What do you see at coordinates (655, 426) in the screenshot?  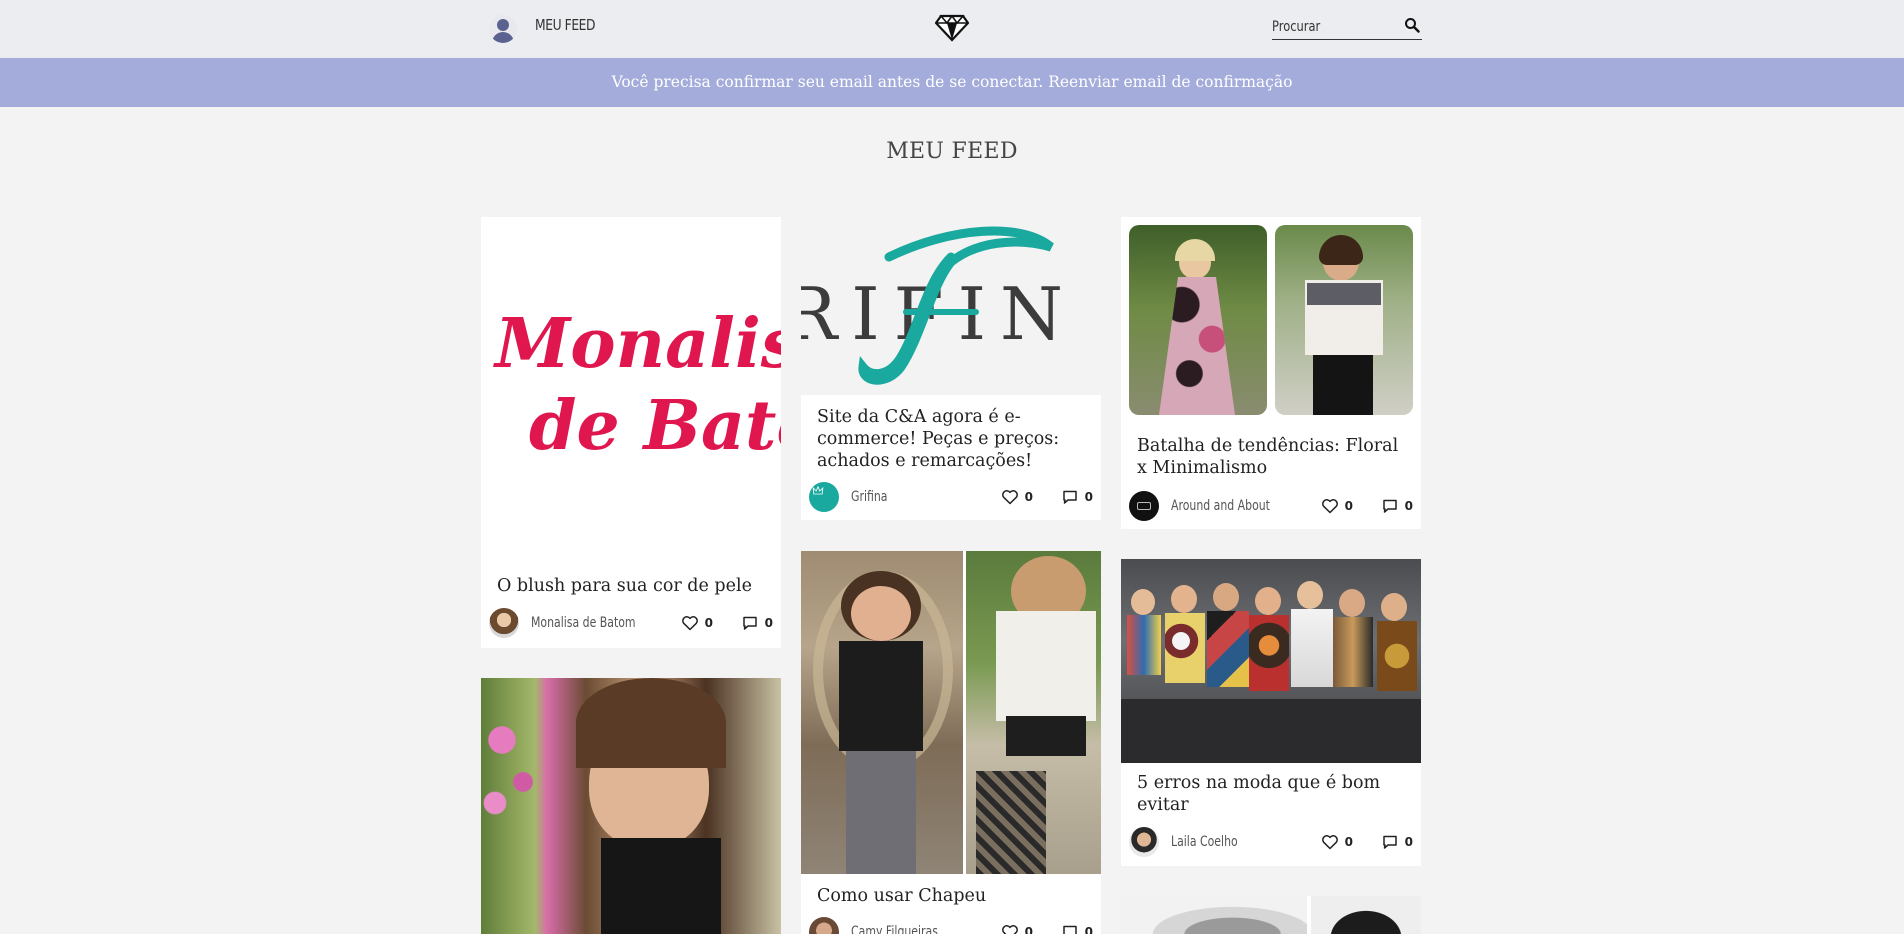 I see `logo-text-line-2: de Batom` at bounding box center [655, 426].